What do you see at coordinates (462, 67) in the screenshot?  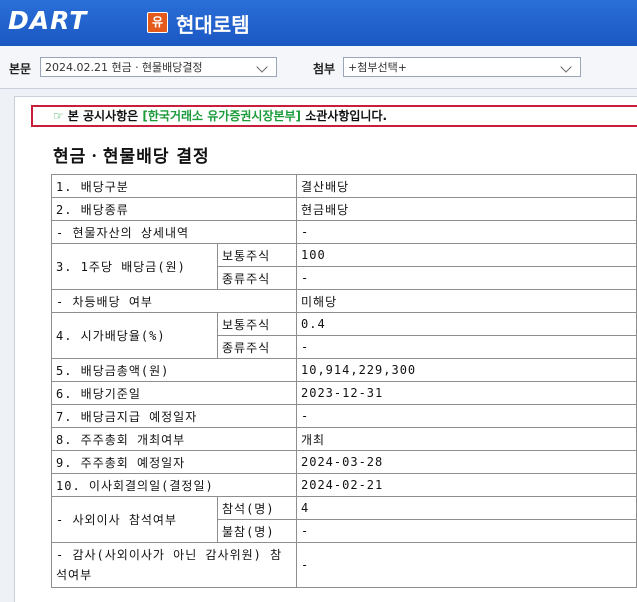 I see `attach-select: +첨부선택+` at bounding box center [462, 67].